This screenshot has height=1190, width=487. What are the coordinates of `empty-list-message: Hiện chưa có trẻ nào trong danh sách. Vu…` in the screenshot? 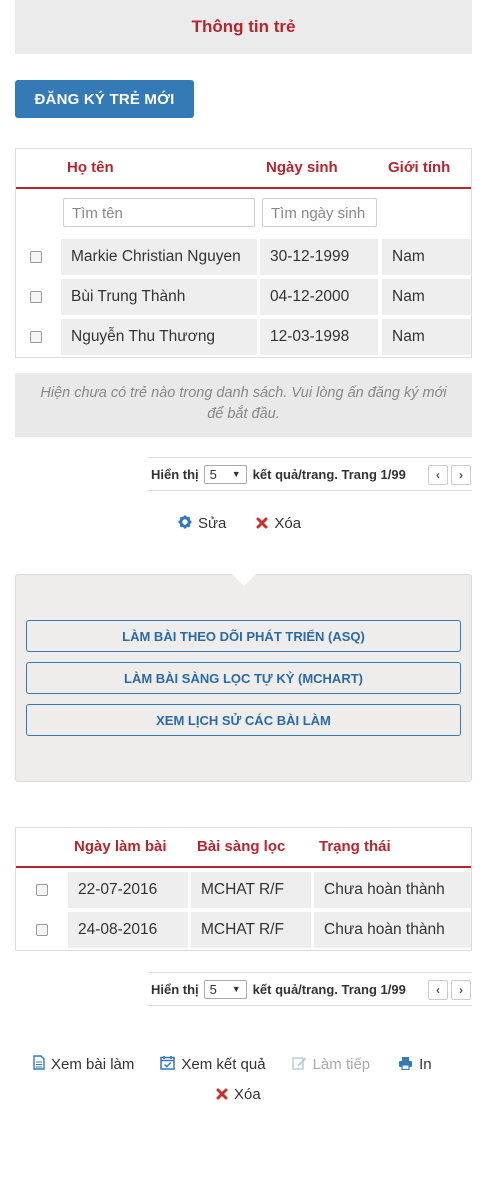 It's located at (243, 405).